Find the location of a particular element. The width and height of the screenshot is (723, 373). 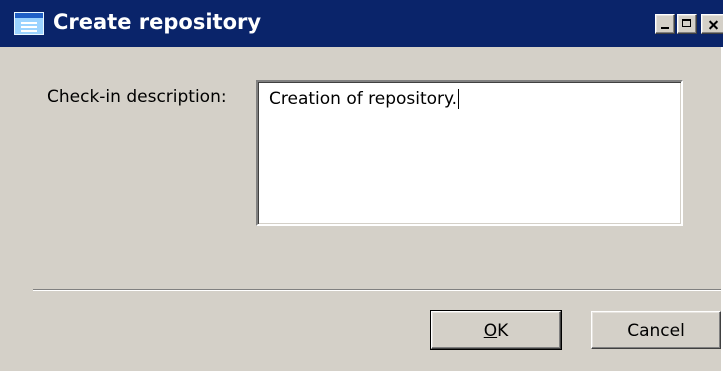

minimize-button is located at coordinates (665, 24).